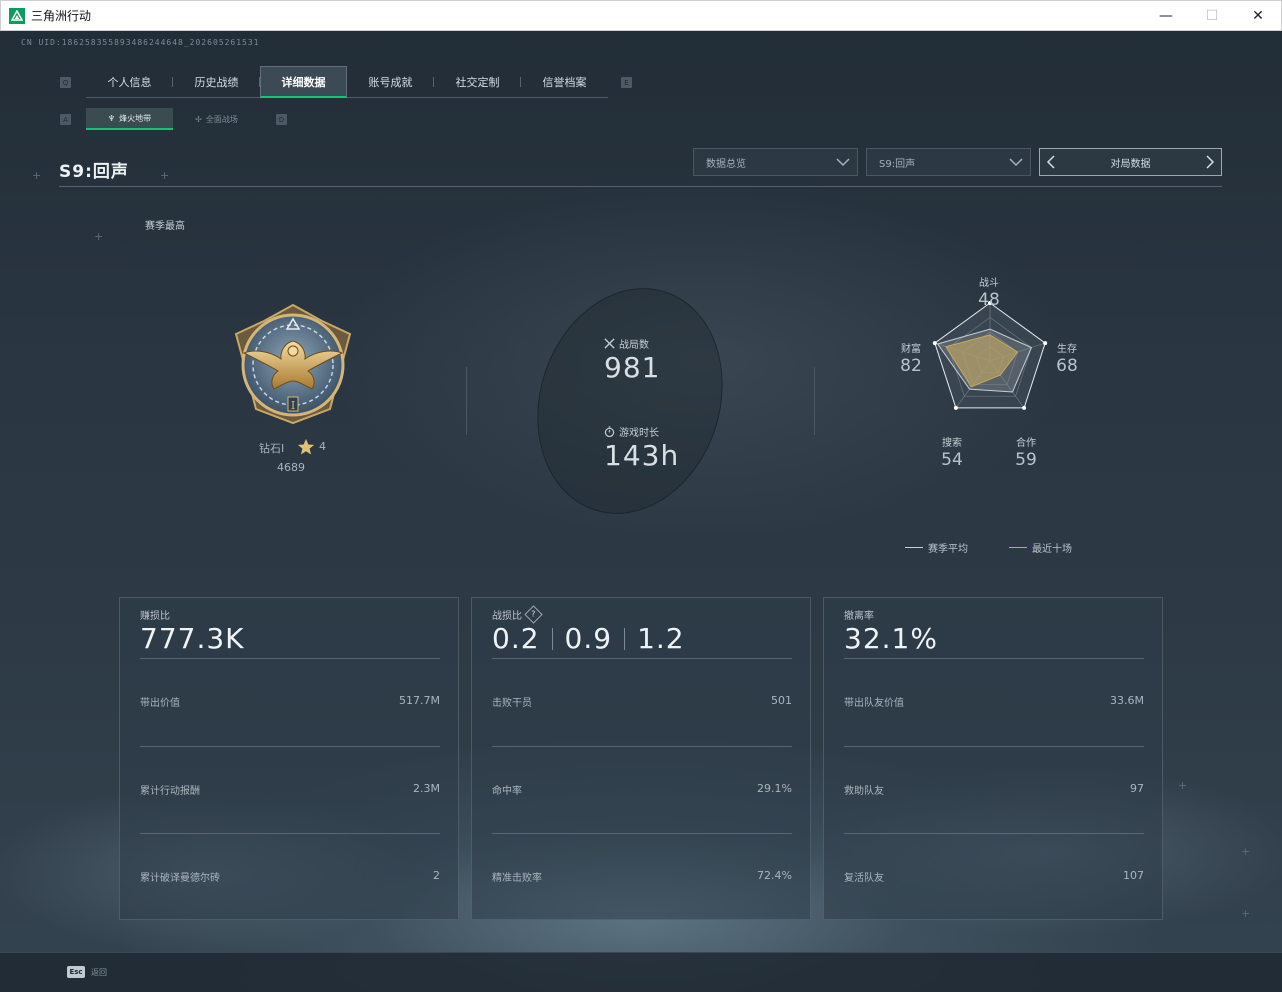 This screenshot has height=992, width=1282. What do you see at coordinates (216, 82) in the screenshot?
I see `tab-history: 历史战绩` at bounding box center [216, 82].